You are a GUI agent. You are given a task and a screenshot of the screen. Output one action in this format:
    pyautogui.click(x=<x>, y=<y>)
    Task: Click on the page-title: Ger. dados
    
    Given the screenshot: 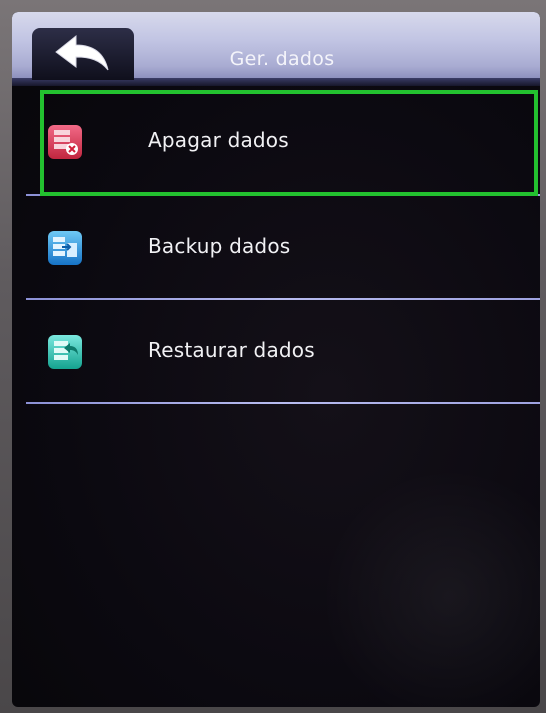 What is the action you would take?
    pyautogui.click(x=282, y=59)
    